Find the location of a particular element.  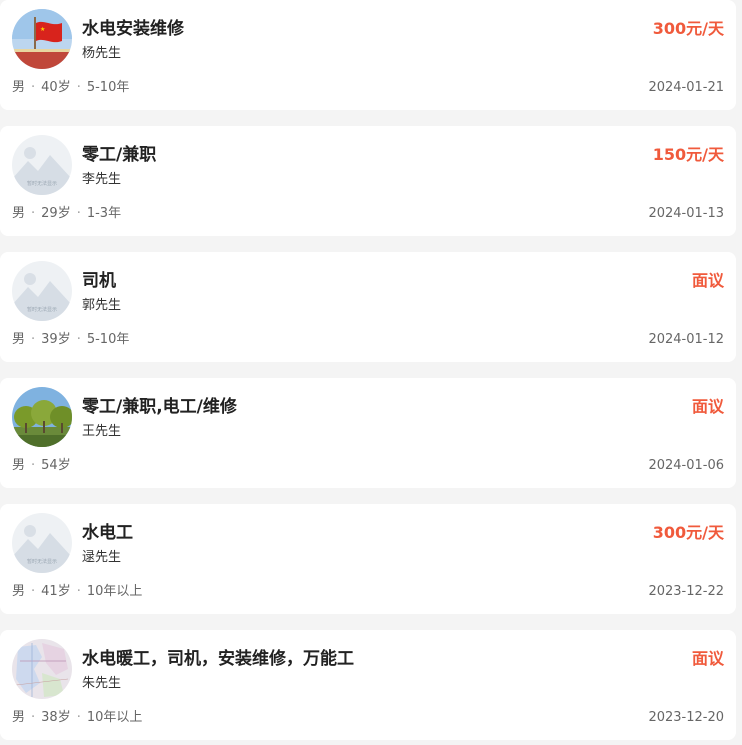

flag-photo-icon: ★ is located at coordinates (42, 39).